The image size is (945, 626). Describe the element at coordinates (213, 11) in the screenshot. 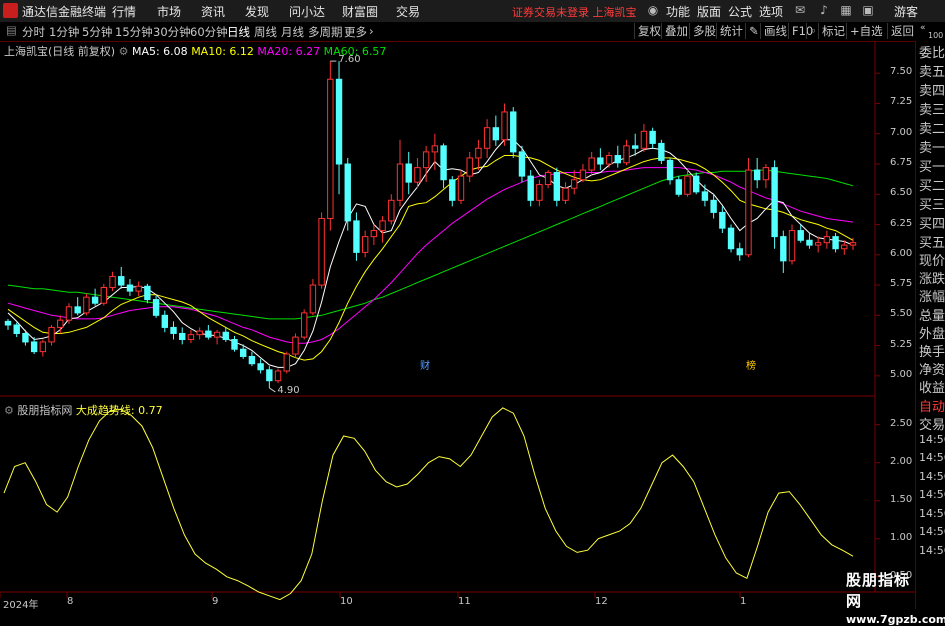

I see `menu-news: 资讯` at that location.